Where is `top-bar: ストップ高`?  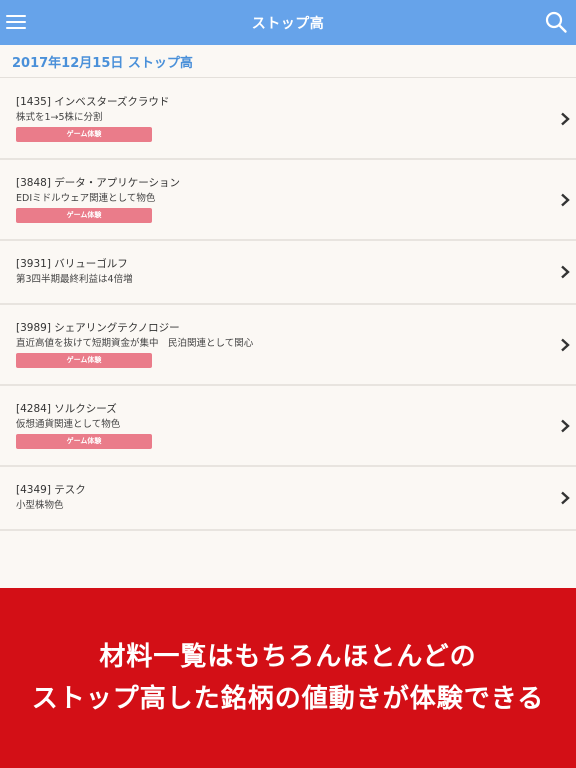 top-bar: ストップ高 is located at coordinates (288, 22).